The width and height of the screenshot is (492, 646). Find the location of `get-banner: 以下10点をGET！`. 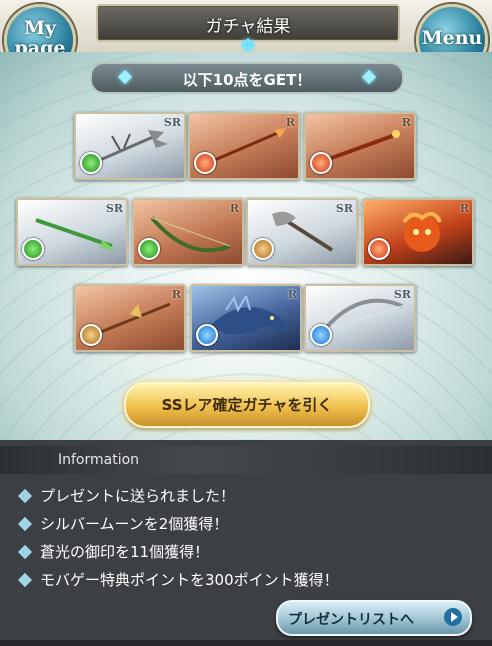

get-banner: 以下10点をGET！ is located at coordinates (247, 78).